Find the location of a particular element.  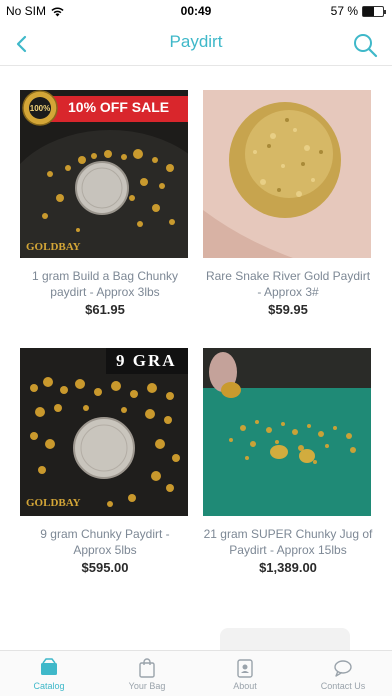

battery-icon is located at coordinates (374, 11).